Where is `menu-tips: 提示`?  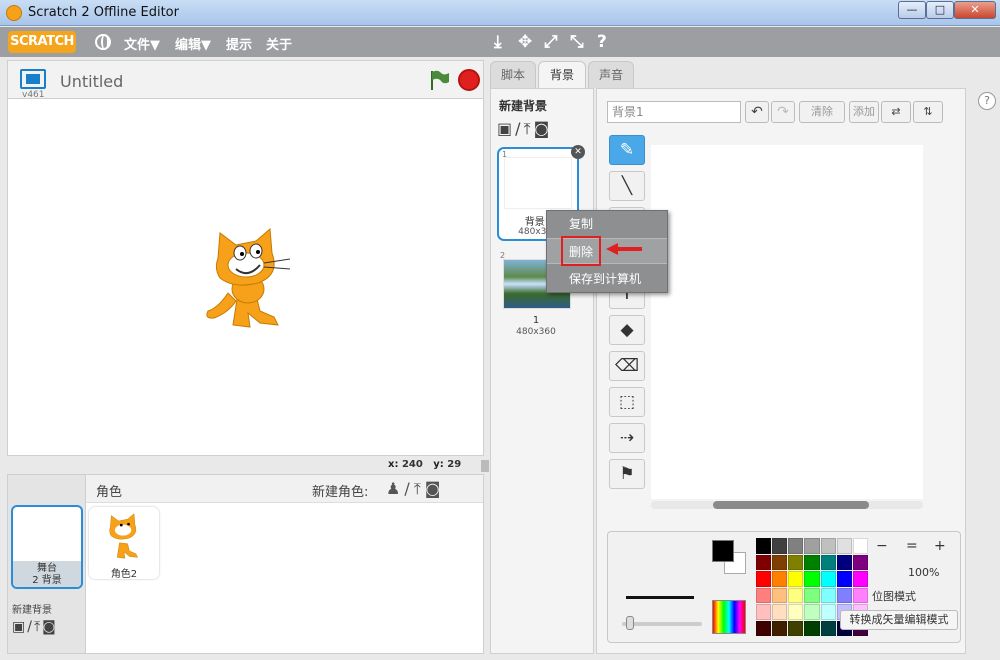
menu-tips: 提示 is located at coordinates (239, 43).